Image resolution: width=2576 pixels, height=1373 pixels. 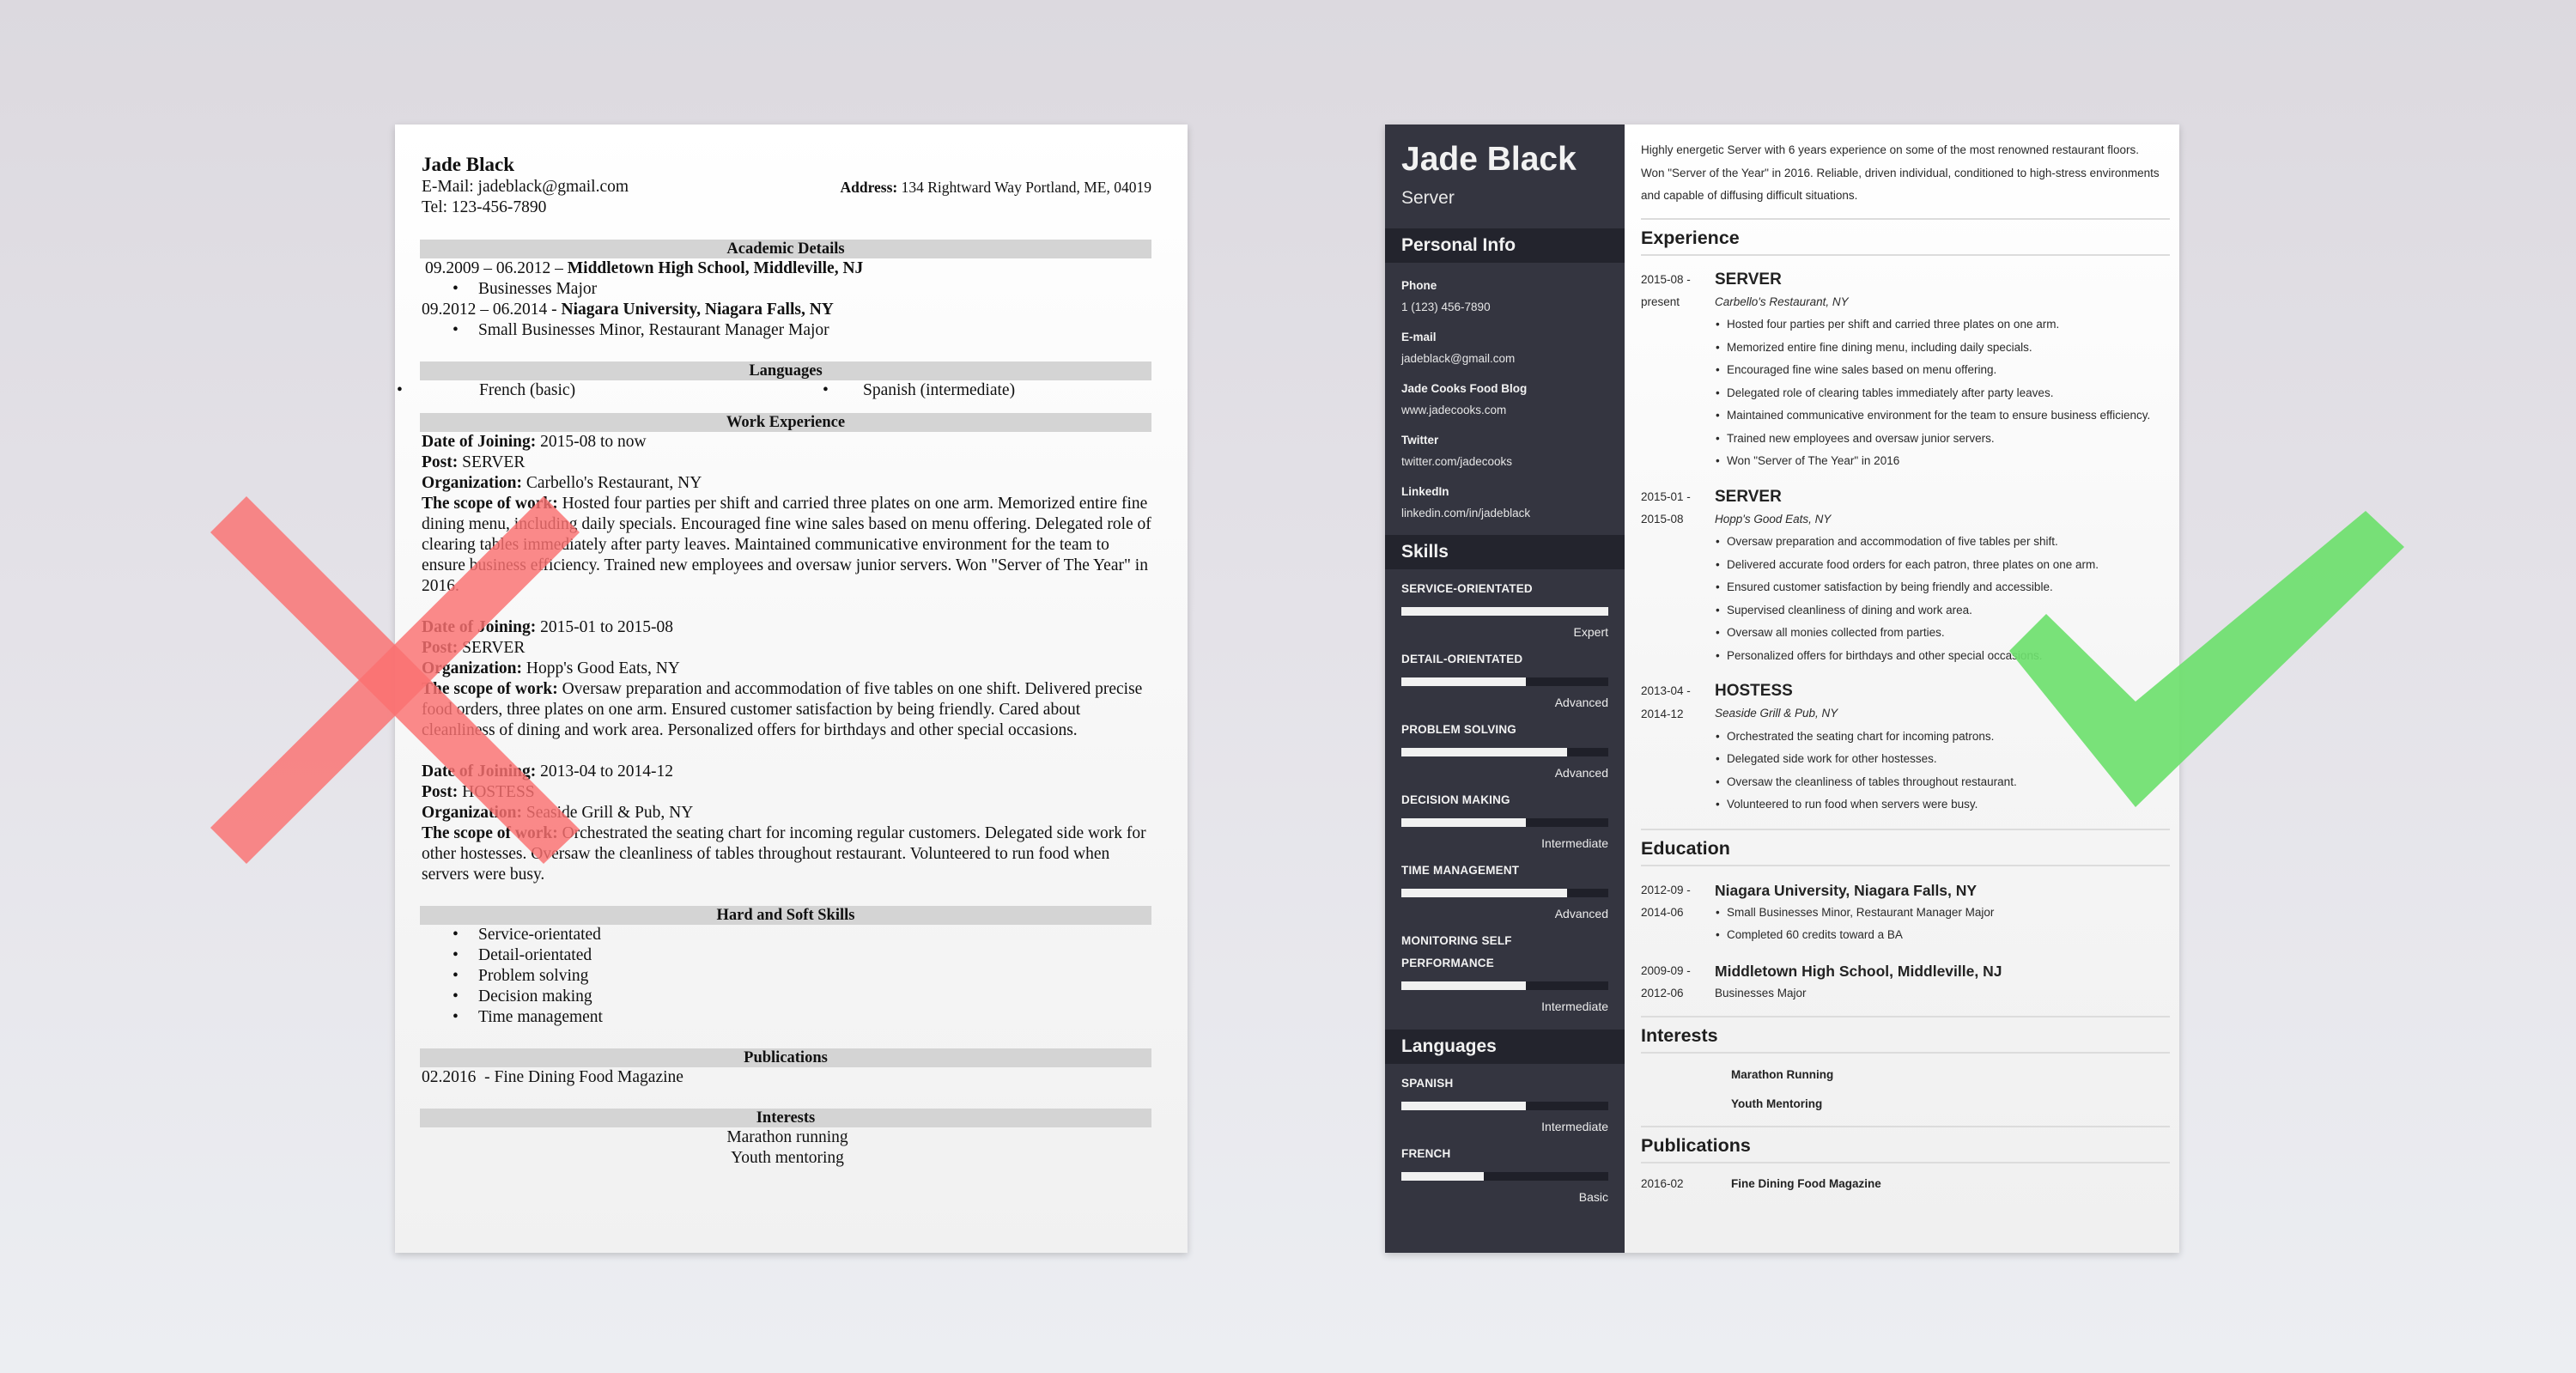 I want to click on skill-item: DECISION MAKING Intermediate, so click(x=1505, y=816).